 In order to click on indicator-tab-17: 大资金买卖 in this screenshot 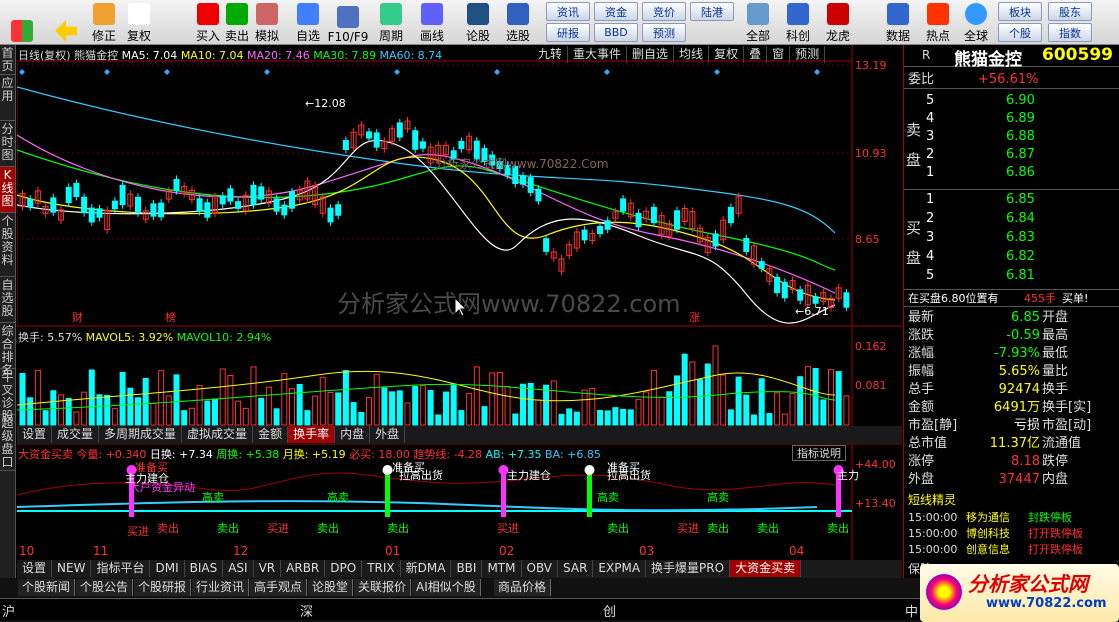, I will do `click(766, 568)`.